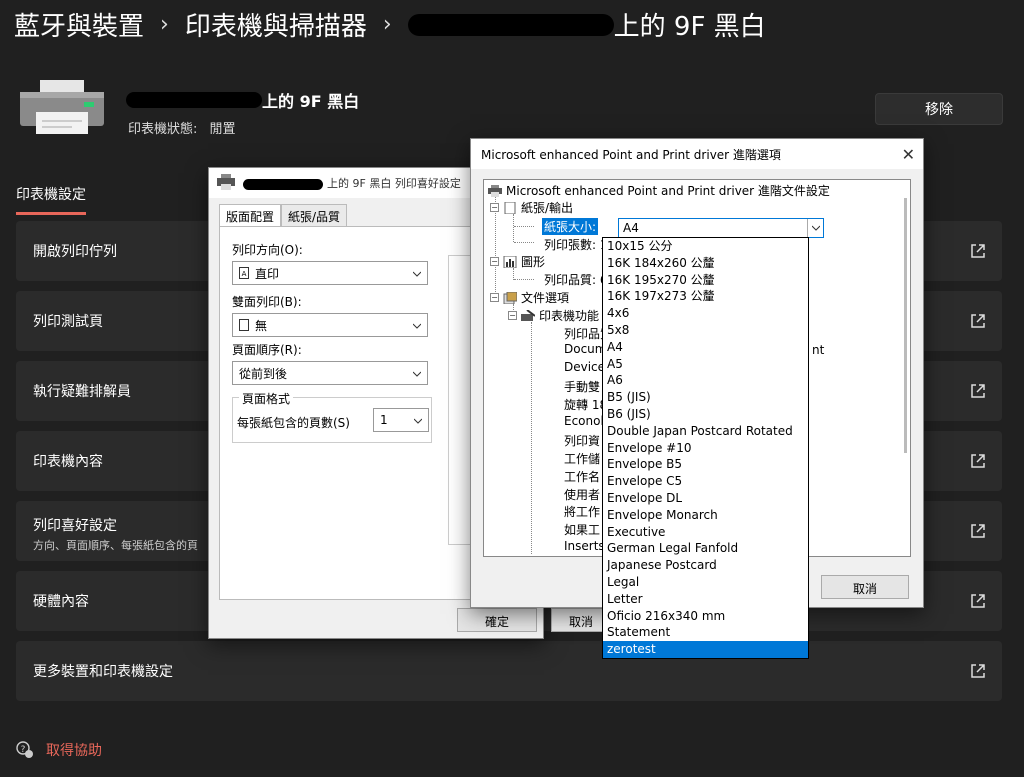  What do you see at coordinates (244, 273) in the screenshot?
I see `portrait-icon: A` at bounding box center [244, 273].